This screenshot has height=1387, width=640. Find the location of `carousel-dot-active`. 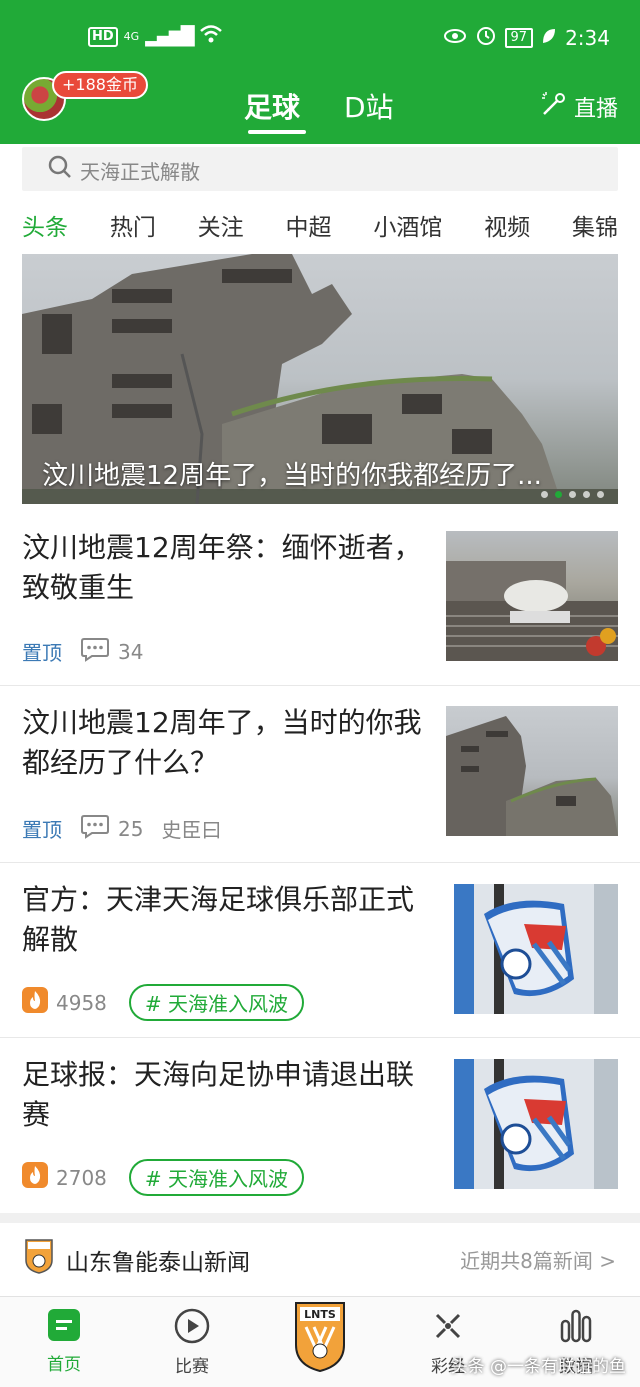

carousel-dot-active is located at coordinates (558, 494).